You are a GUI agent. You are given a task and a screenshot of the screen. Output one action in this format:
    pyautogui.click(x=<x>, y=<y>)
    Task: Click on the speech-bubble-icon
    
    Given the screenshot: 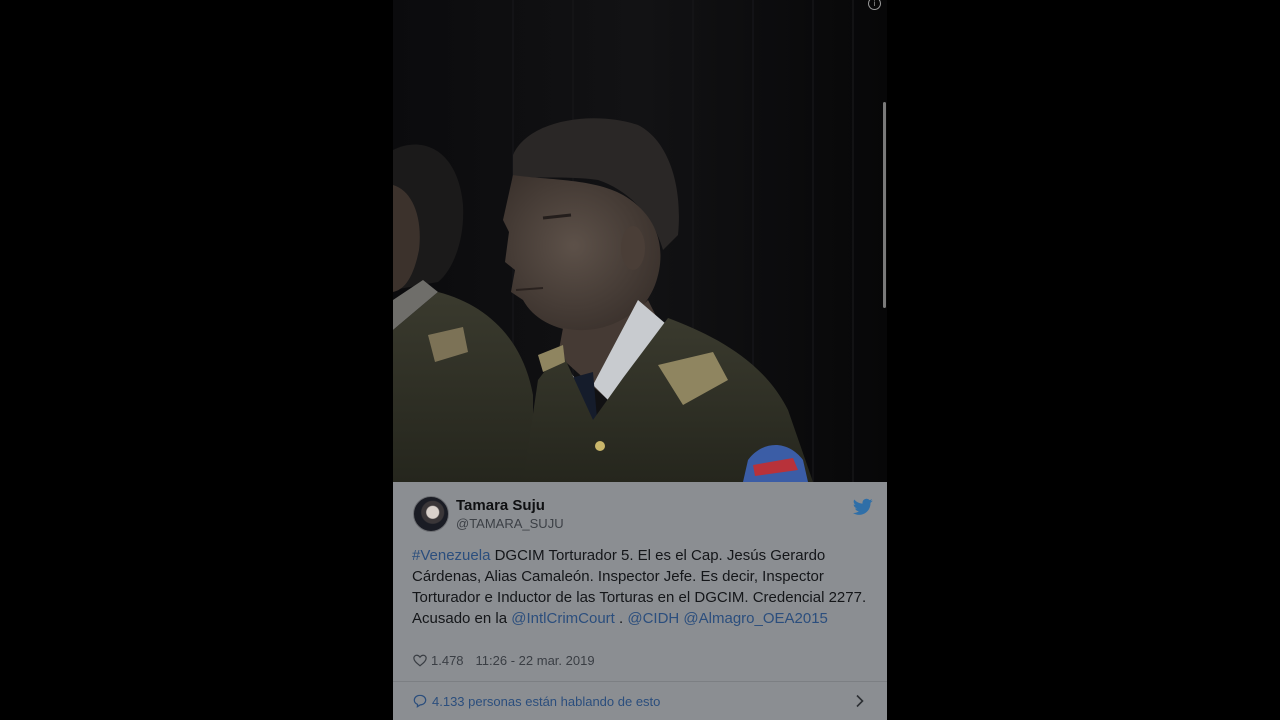 What is the action you would take?
    pyautogui.click(x=420, y=701)
    